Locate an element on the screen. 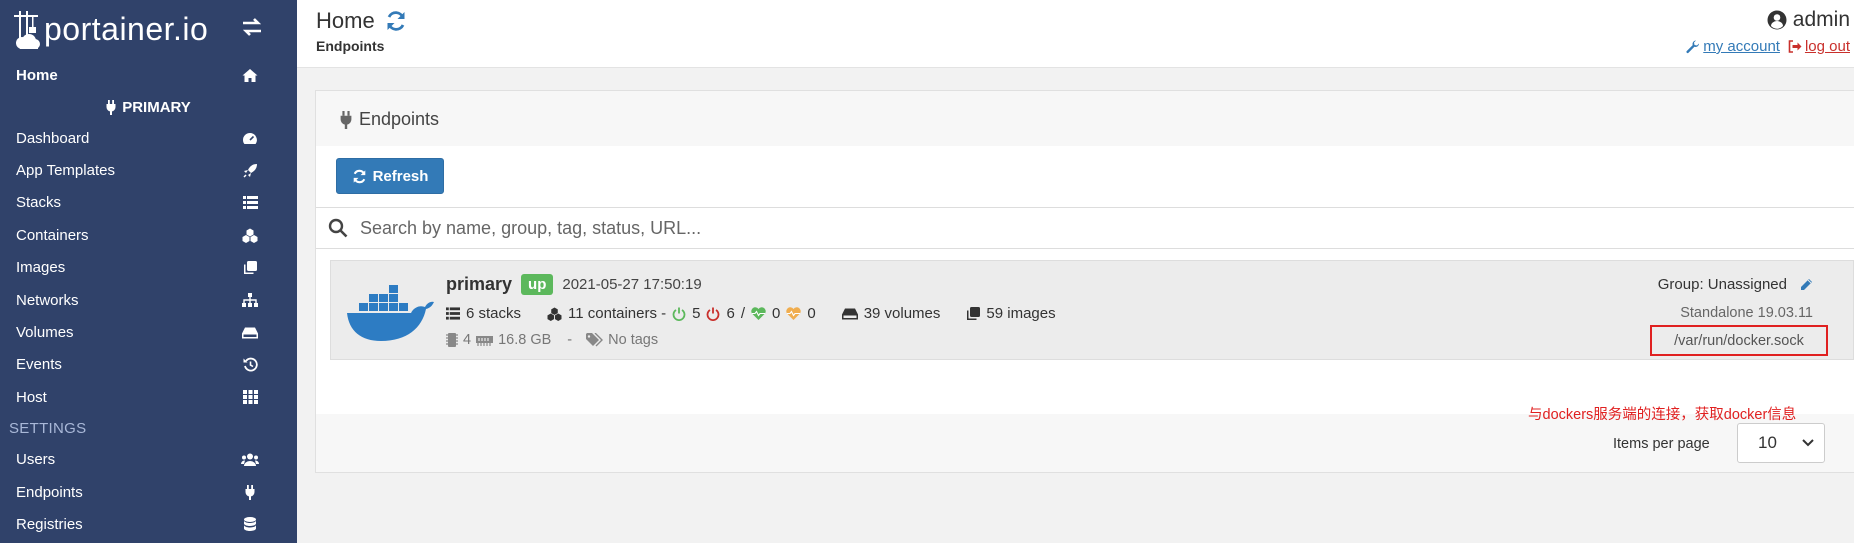  stopped-count: 6 is located at coordinates (730, 313).